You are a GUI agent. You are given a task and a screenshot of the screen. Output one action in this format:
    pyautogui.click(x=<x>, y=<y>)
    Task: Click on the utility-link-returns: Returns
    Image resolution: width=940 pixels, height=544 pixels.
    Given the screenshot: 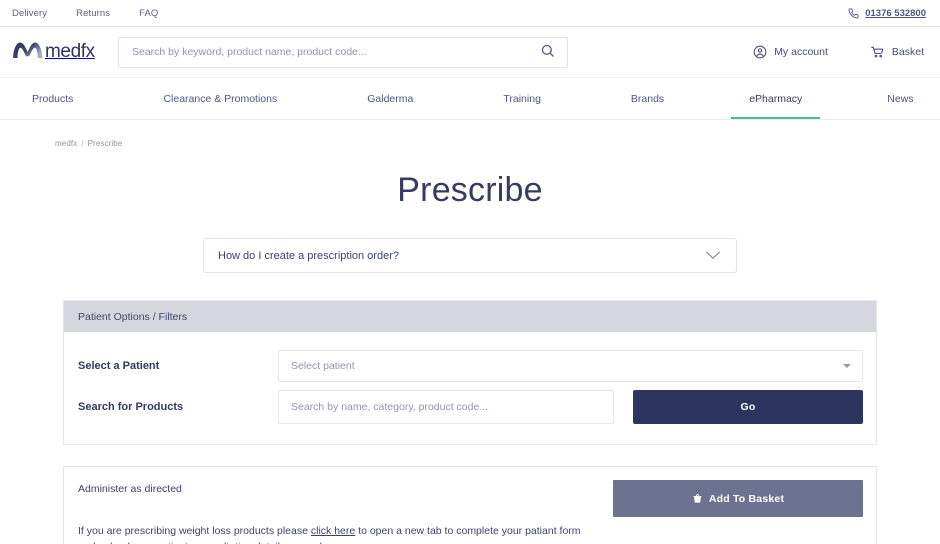 What is the action you would take?
    pyautogui.click(x=93, y=13)
    